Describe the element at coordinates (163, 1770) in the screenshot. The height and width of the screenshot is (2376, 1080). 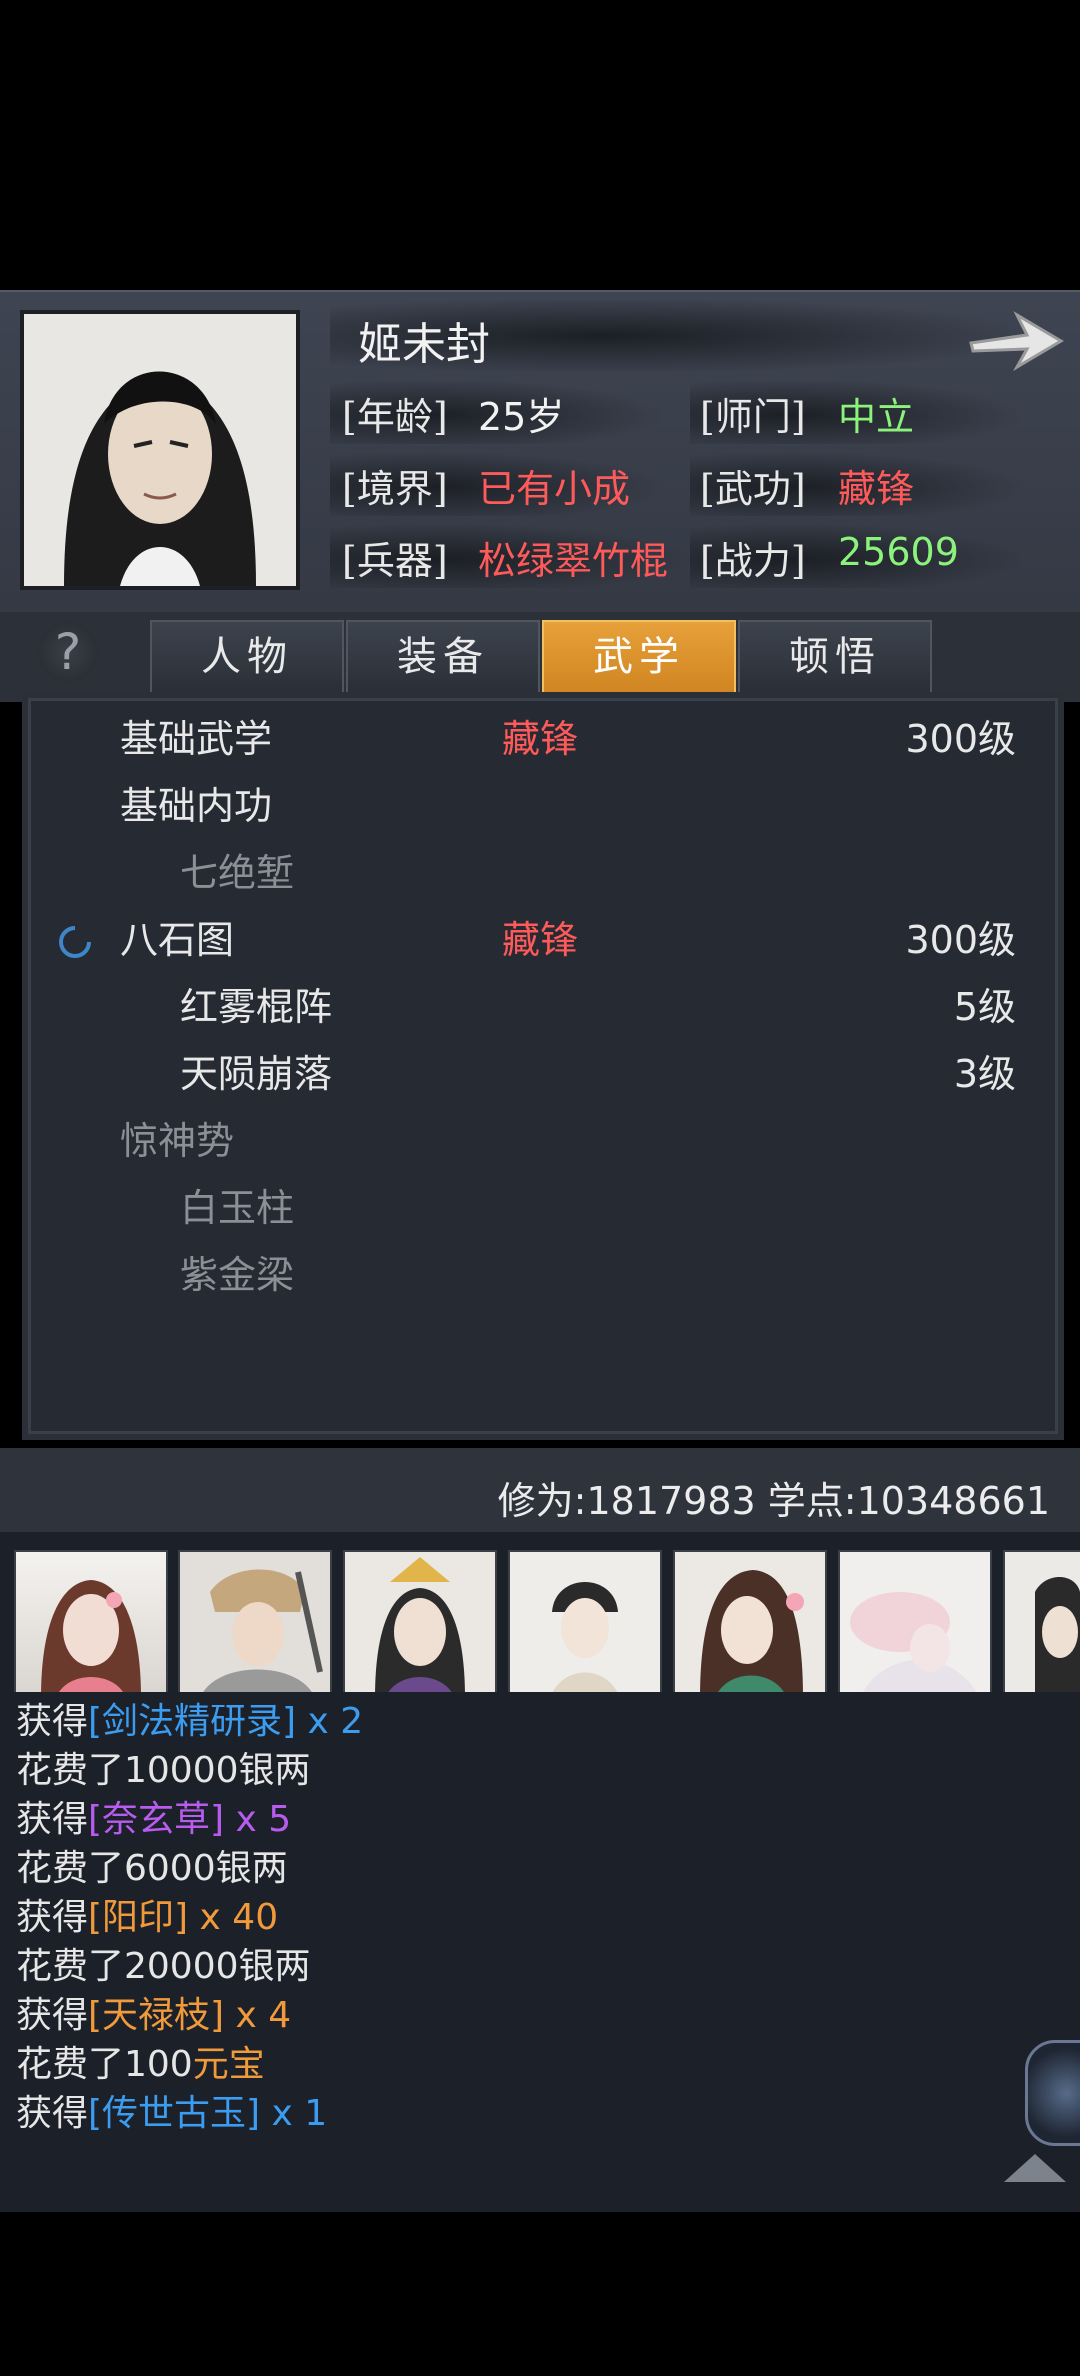
I see `log-line: 花费了10000银两` at that location.